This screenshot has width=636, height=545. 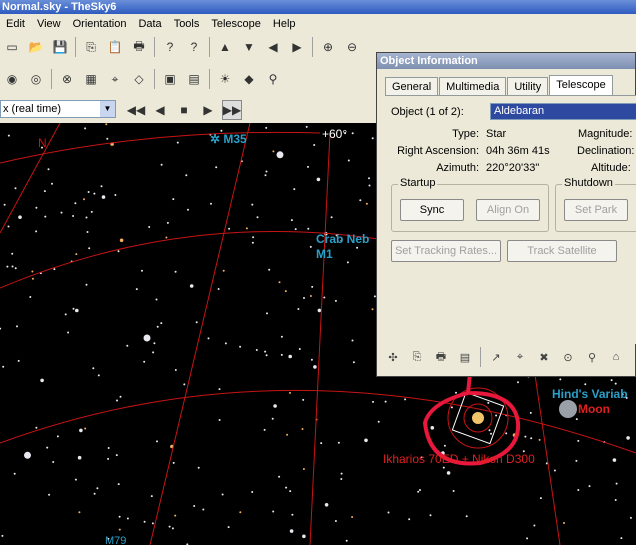 What do you see at coordinates (194, 47) in the screenshot?
I see `context-help-icon: ?` at bounding box center [194, 47].